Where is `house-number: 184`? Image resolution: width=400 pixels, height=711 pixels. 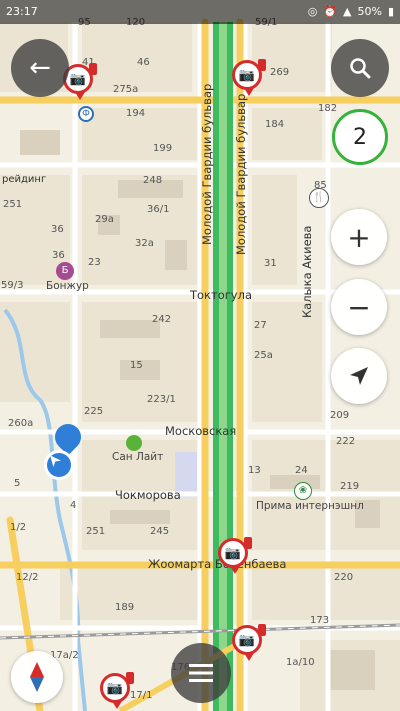
house-number: 184 is located at coordinates (275, 124).